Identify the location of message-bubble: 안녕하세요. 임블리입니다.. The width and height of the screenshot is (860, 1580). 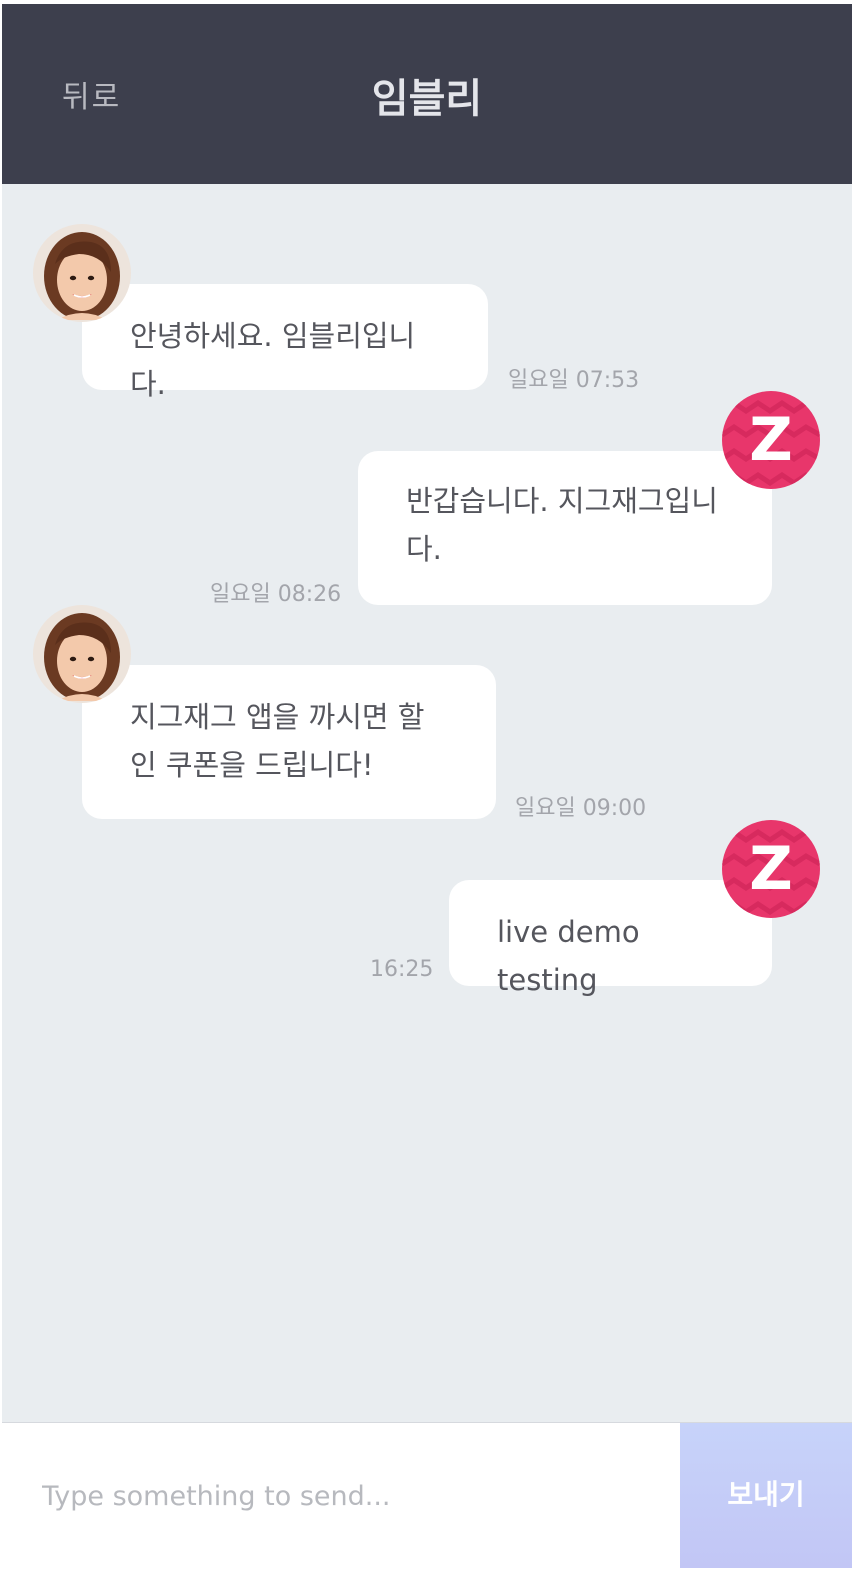
(285, 342).